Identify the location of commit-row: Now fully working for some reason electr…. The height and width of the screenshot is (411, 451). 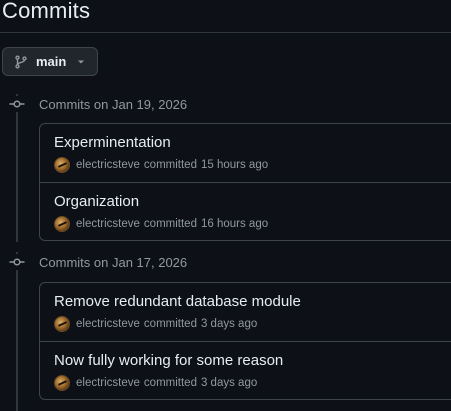
(245, 370).